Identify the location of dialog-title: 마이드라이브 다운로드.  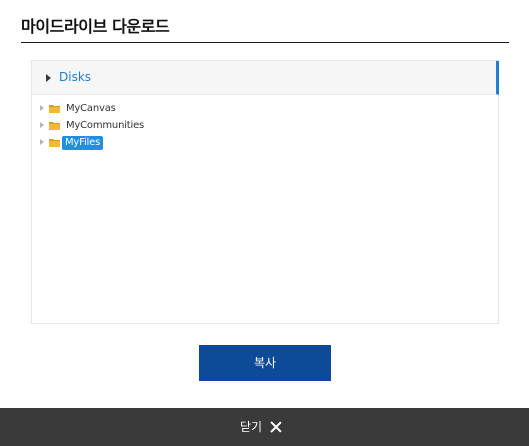
(95, 26).